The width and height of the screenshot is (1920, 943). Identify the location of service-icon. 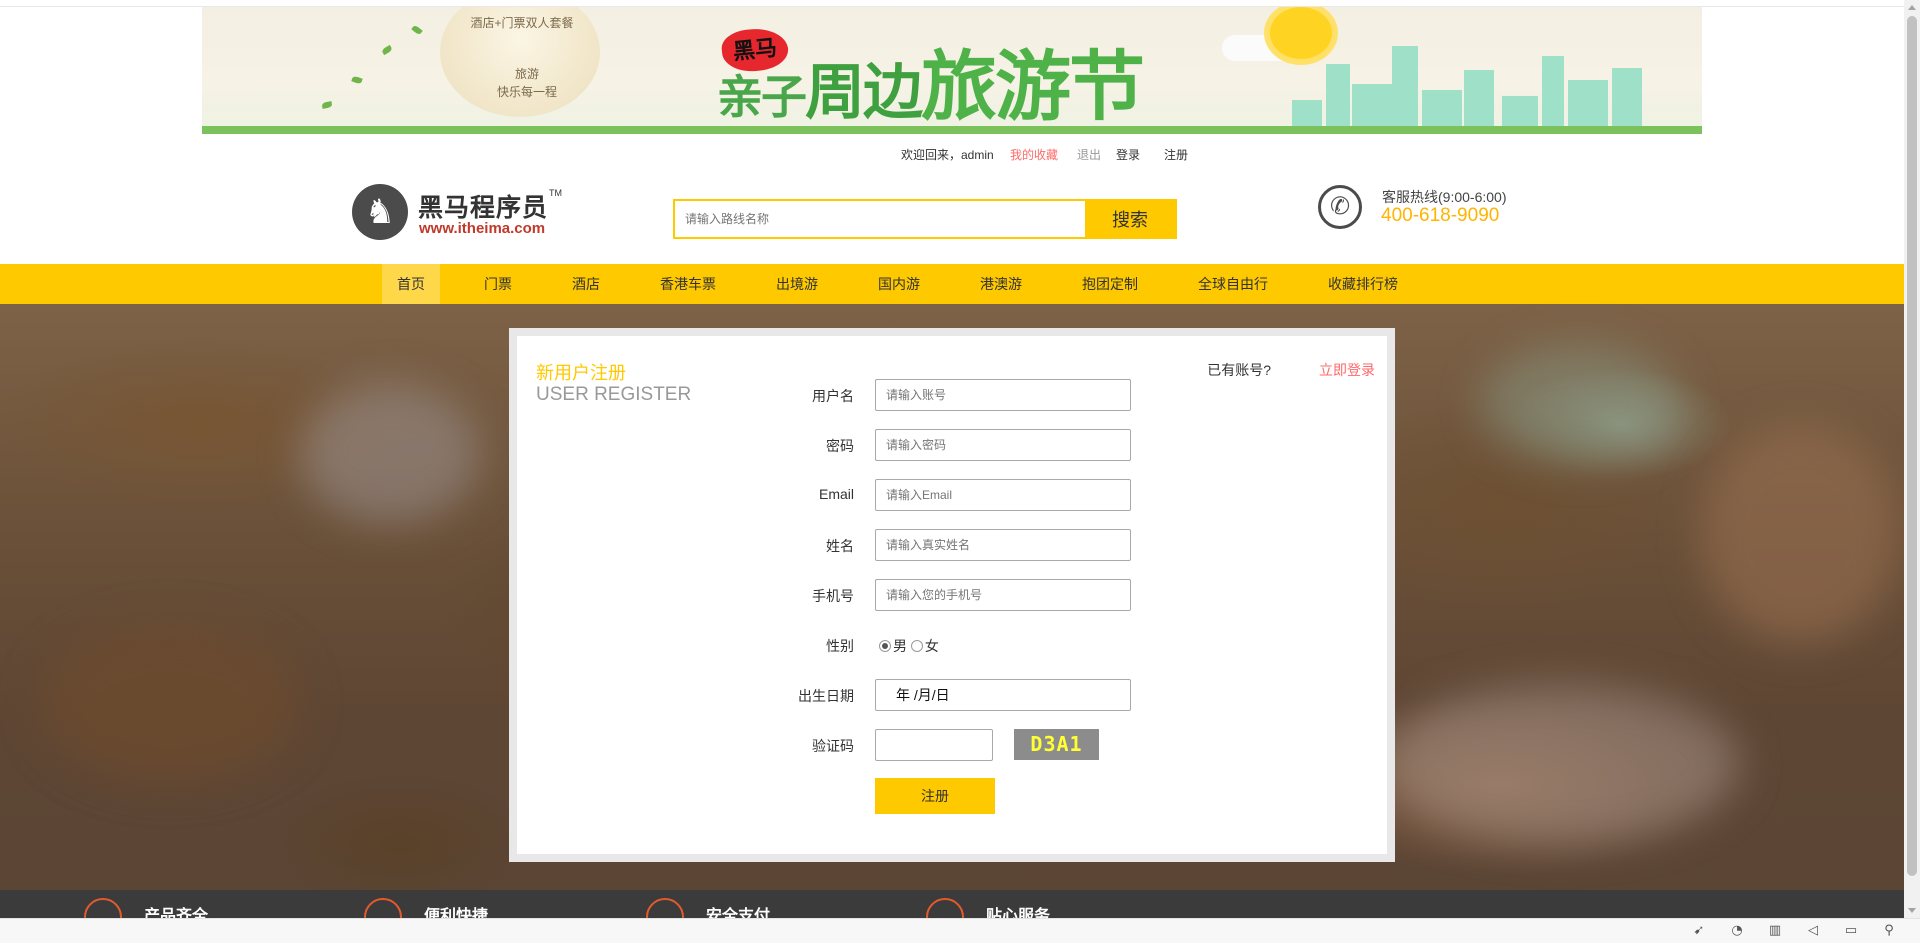
(945, 908).